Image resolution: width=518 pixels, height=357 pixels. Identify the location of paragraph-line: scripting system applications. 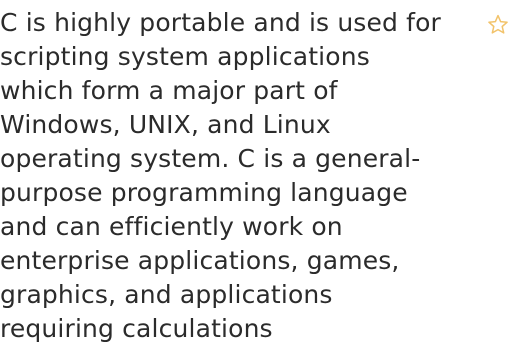
(185, 56).